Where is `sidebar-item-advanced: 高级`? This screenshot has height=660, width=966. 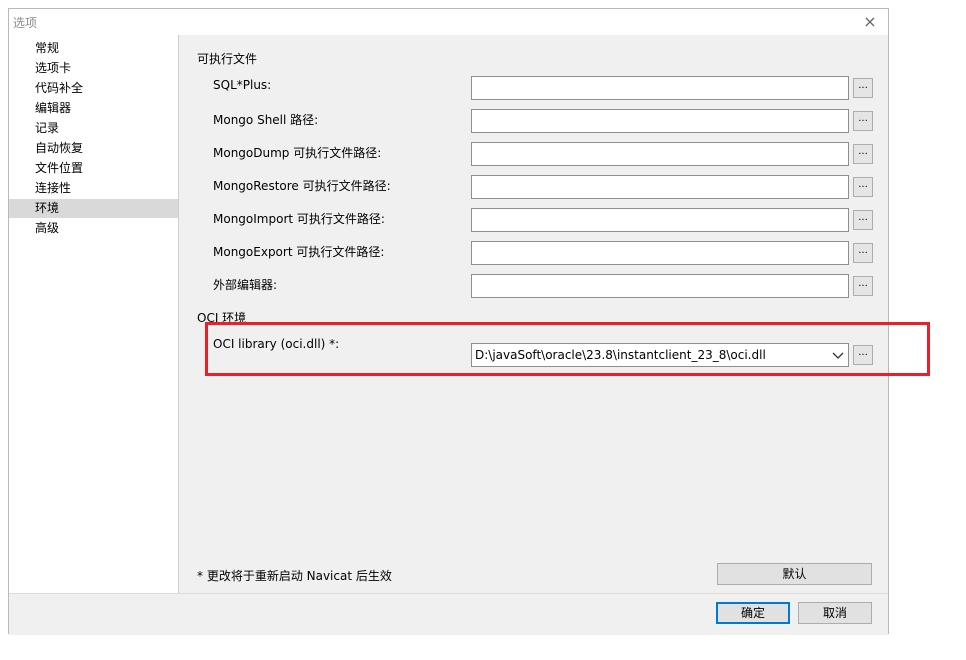
sidebar-item-advanced: 高级 is located at coordinates (93, 228).